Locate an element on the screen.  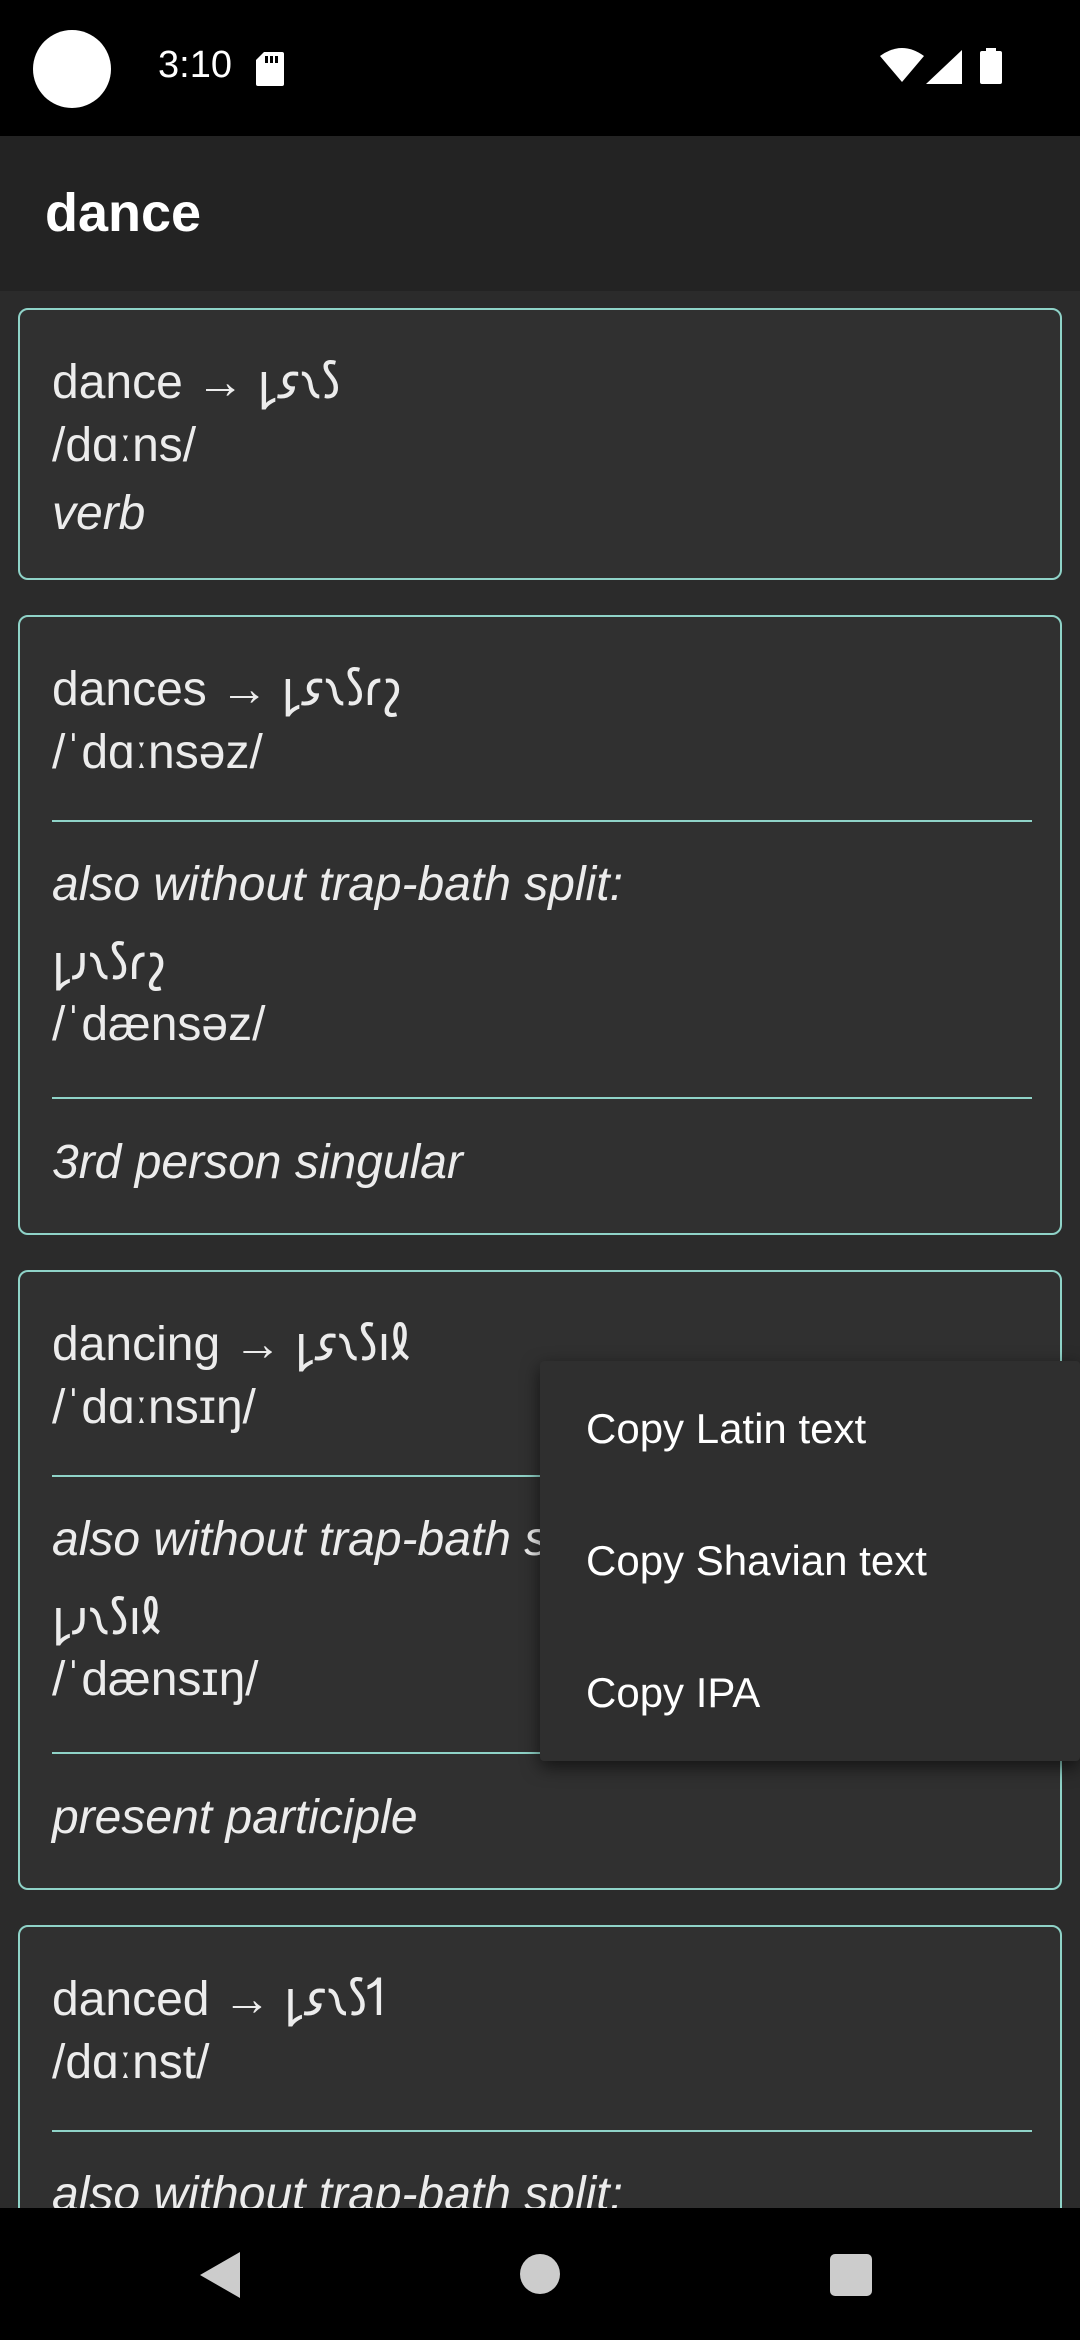
card-alt-ipa: /ˈdænsɪŋ/ is located at coordinates (155, 1679).